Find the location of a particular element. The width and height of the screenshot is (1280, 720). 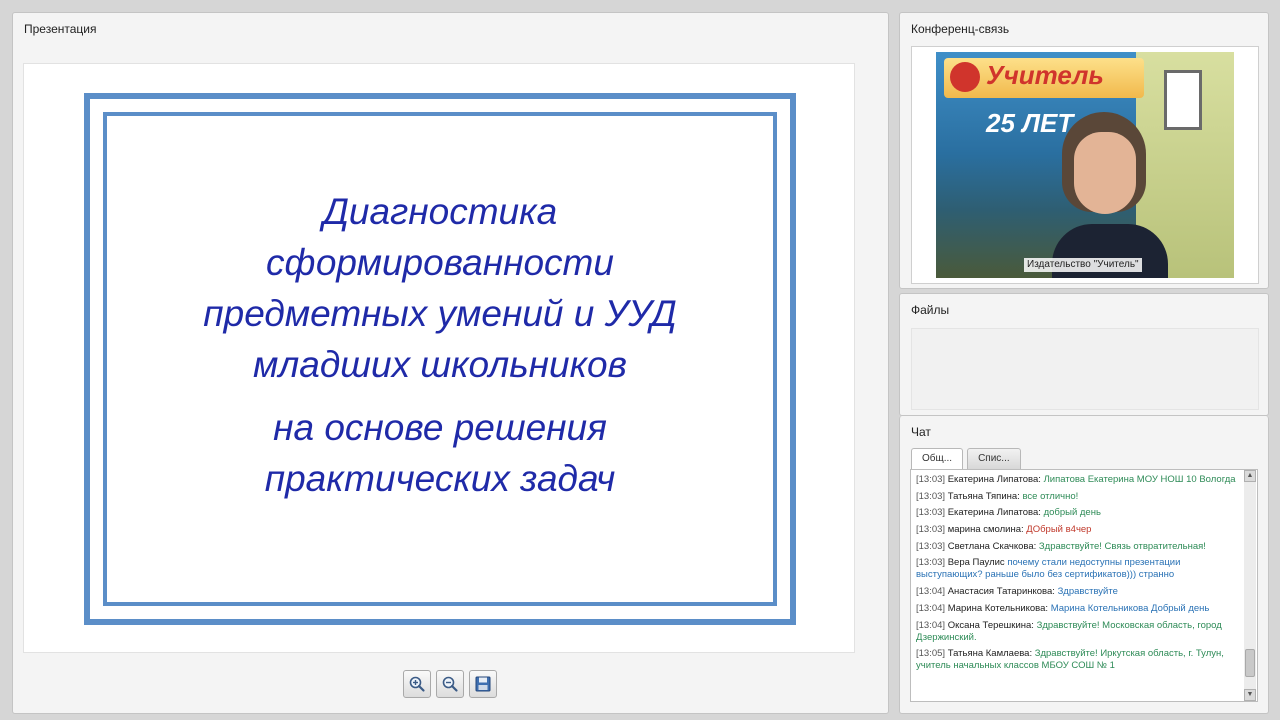

message-text: Липатова Екатерина МОУ НОШ 10 Вологда is located at coordinates (1139, 479).